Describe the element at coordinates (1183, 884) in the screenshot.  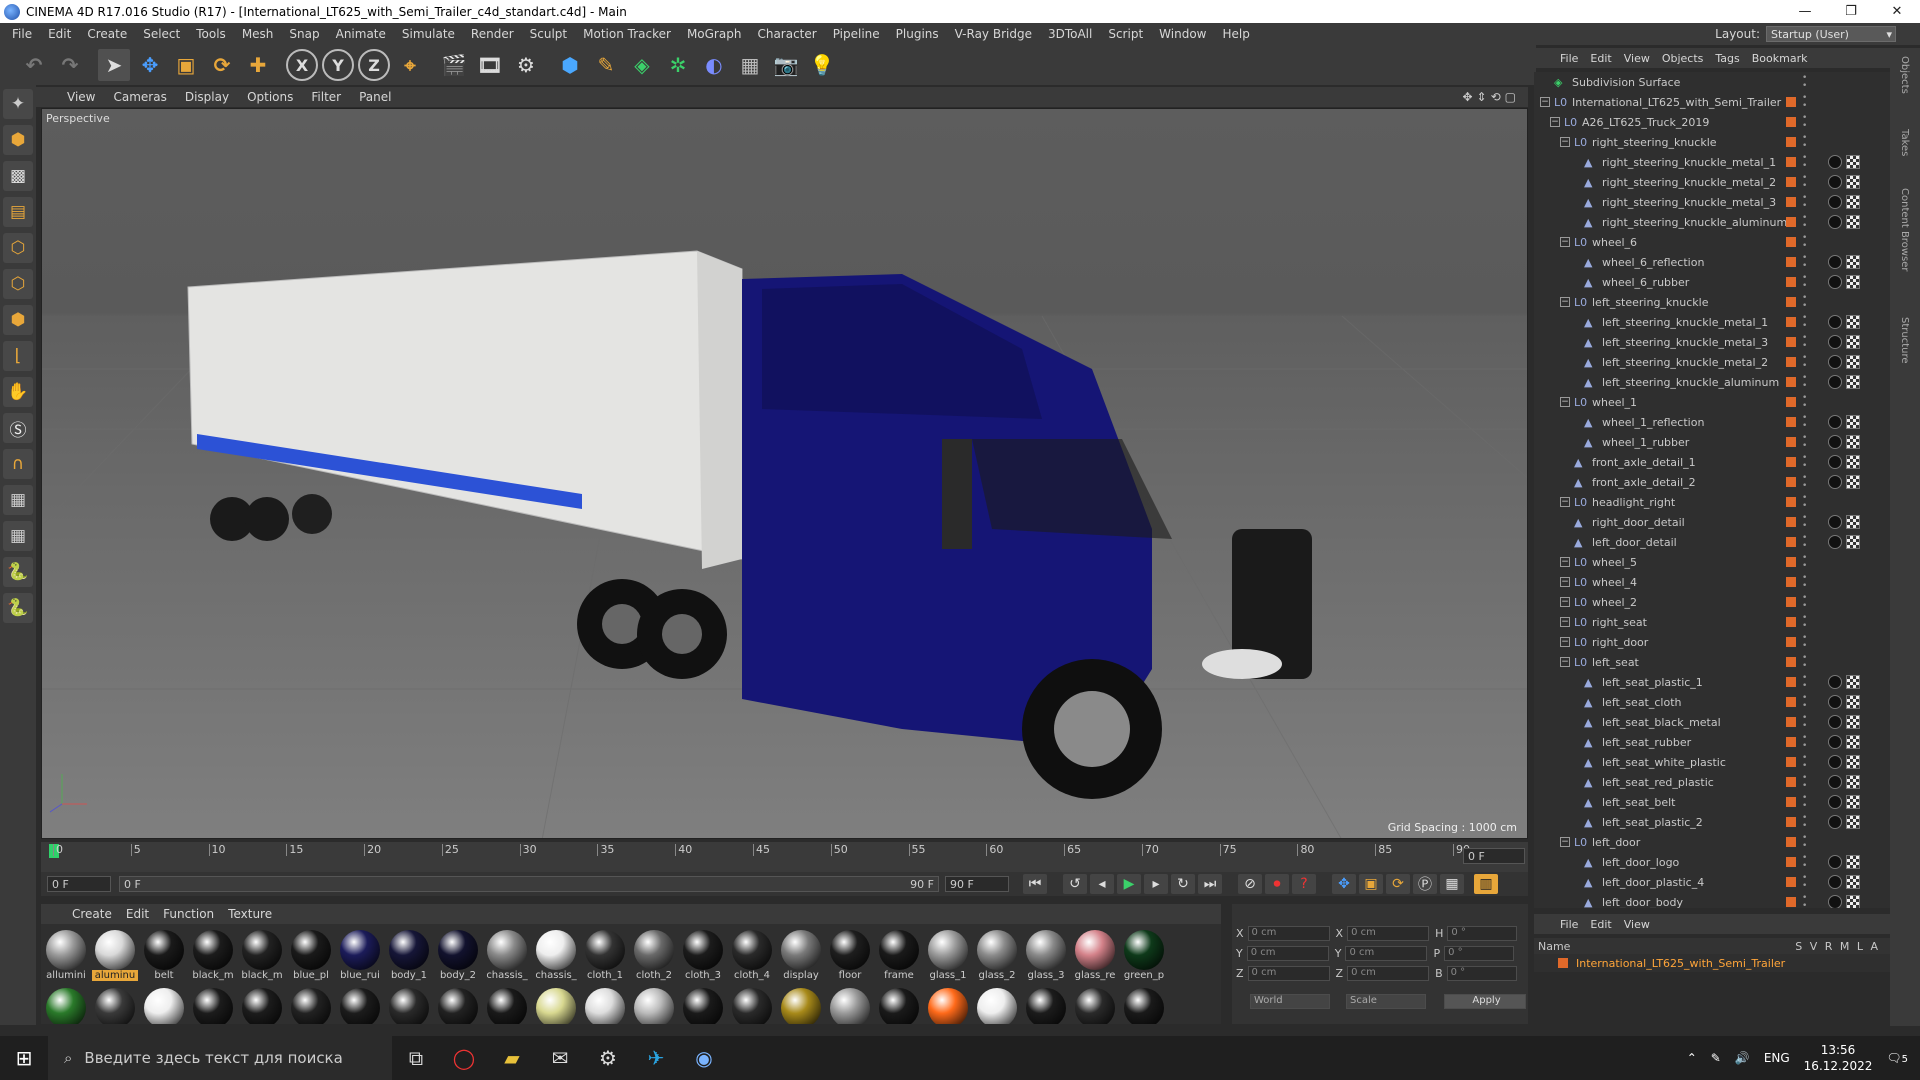
I see `next-keyframe-icon: ↻` at that location.